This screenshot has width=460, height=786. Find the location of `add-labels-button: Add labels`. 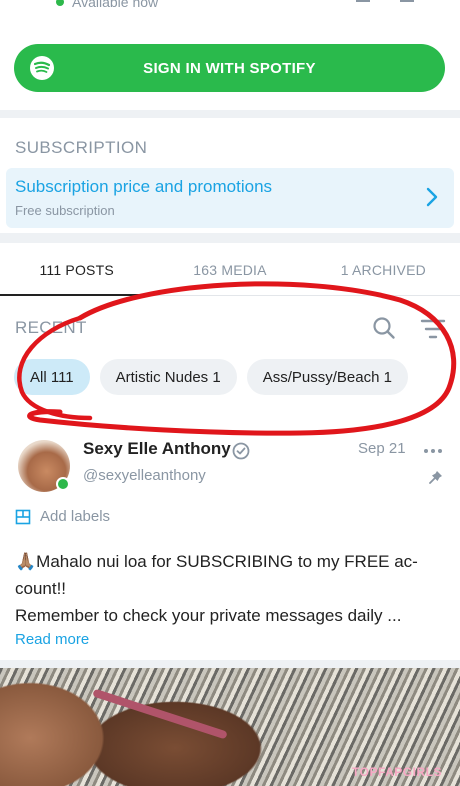

add-labels-button: Add labels is located at coordinates (62, 516).